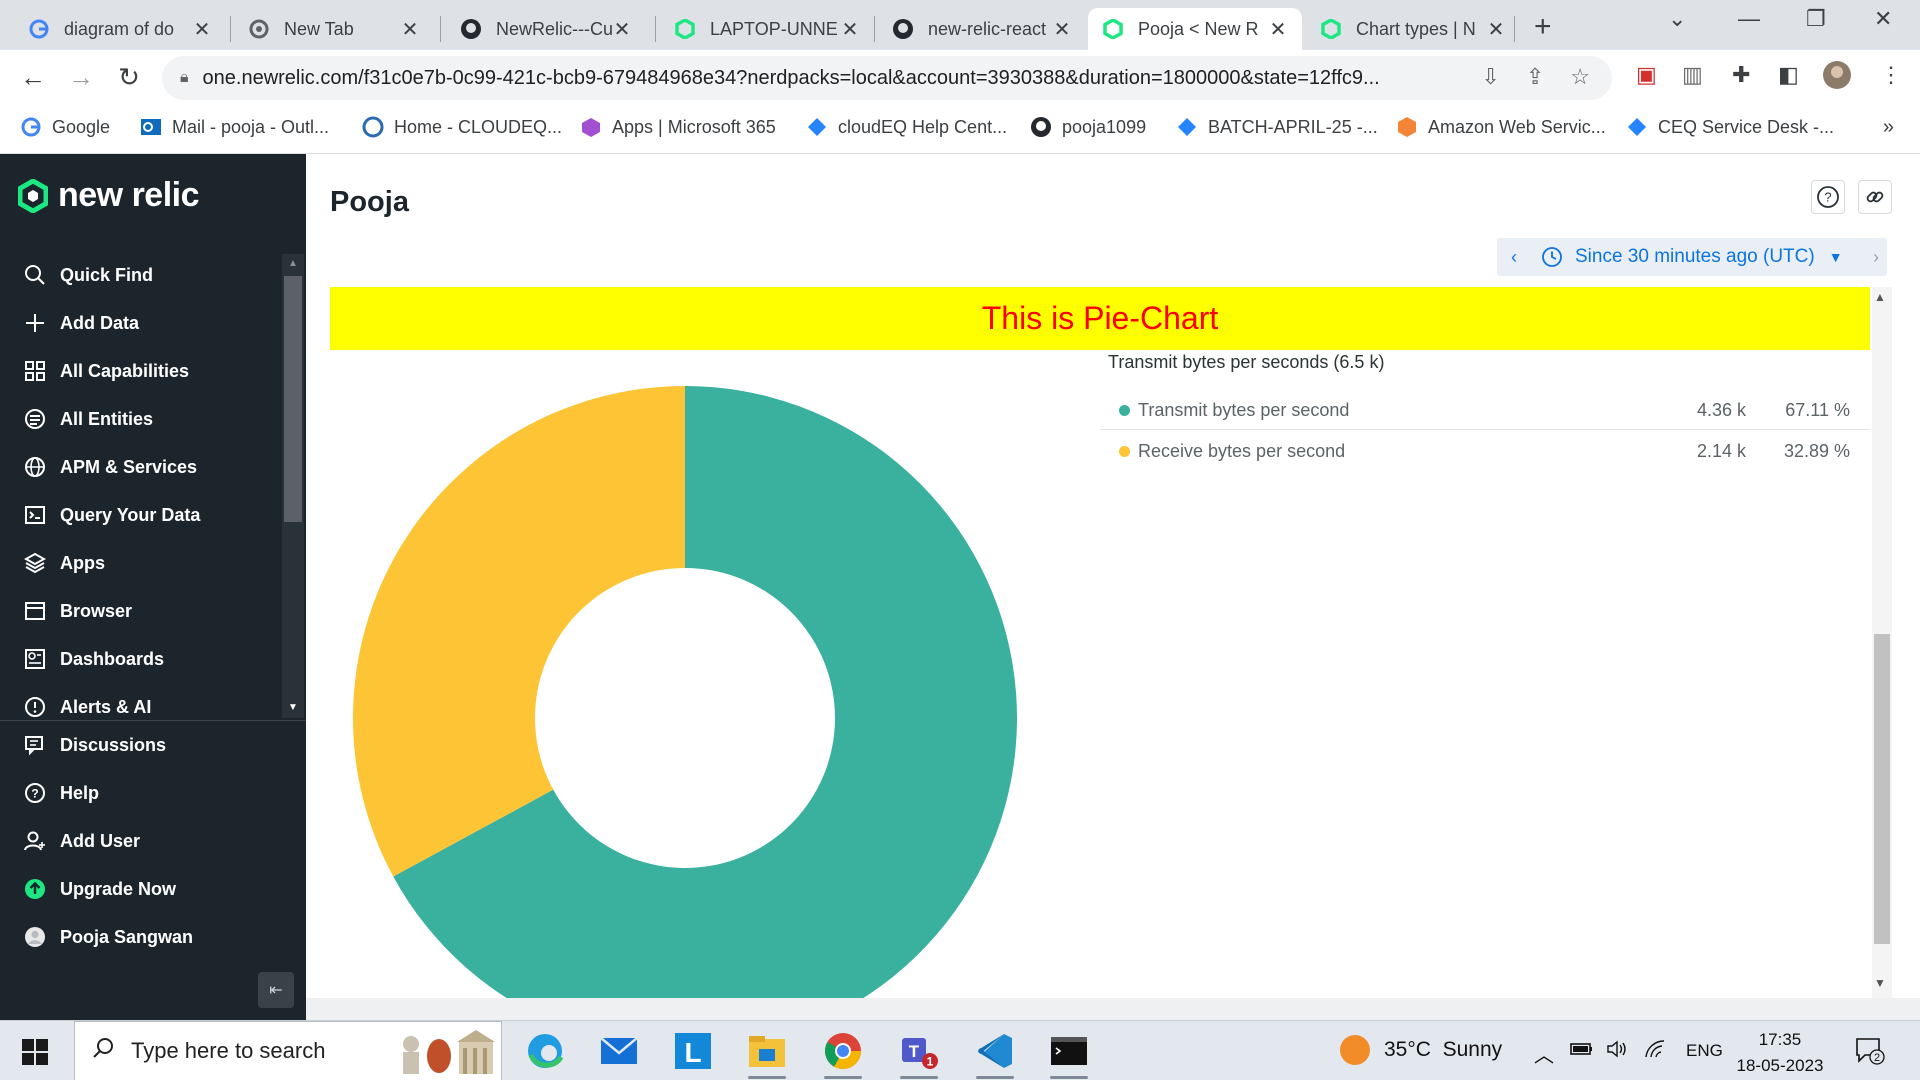 This screenshot has height=1080, width=1920. What do you see at coordinates (105, 371) in the screenshot?
I see `sidebar-item-all-capabilities: All Capabilities` at bounding box center [105, 371].